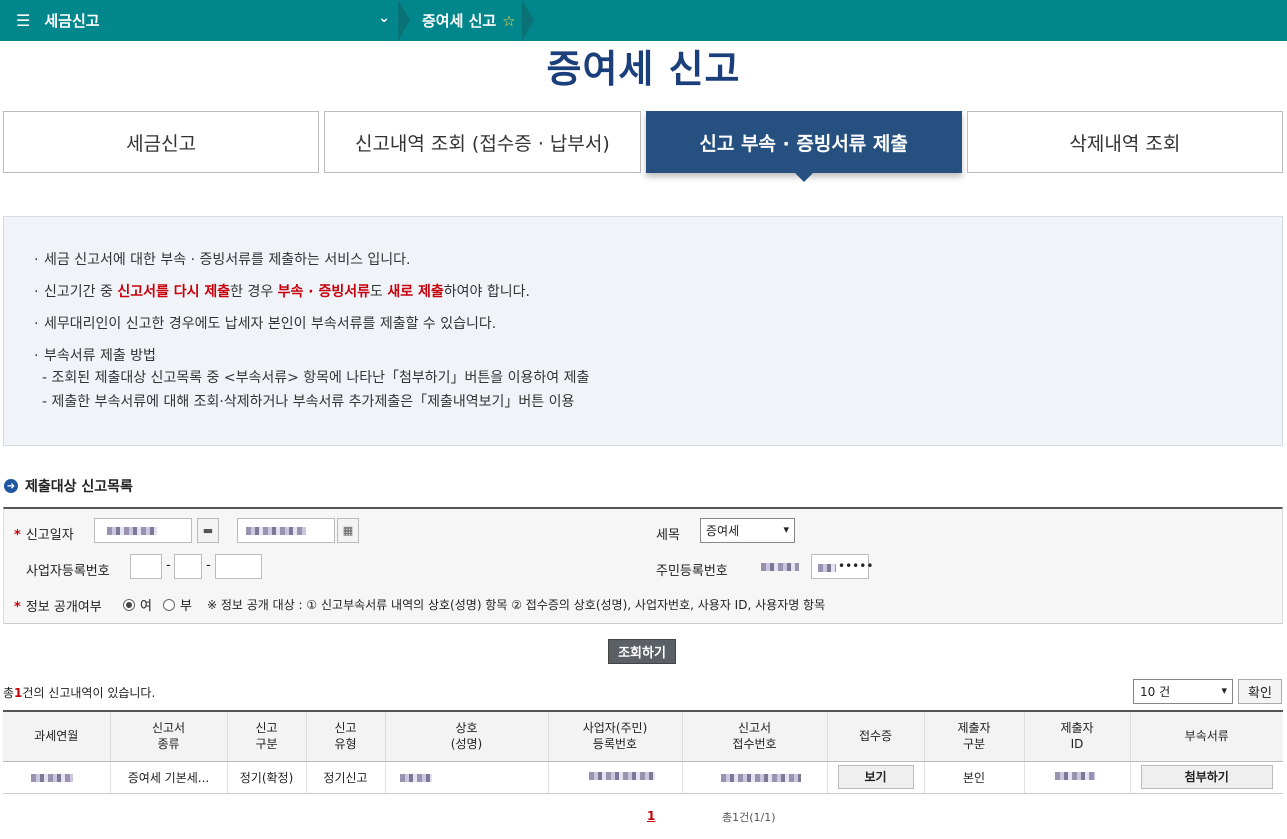  I want to click on header-text: 제출자, so click(1077, 728).